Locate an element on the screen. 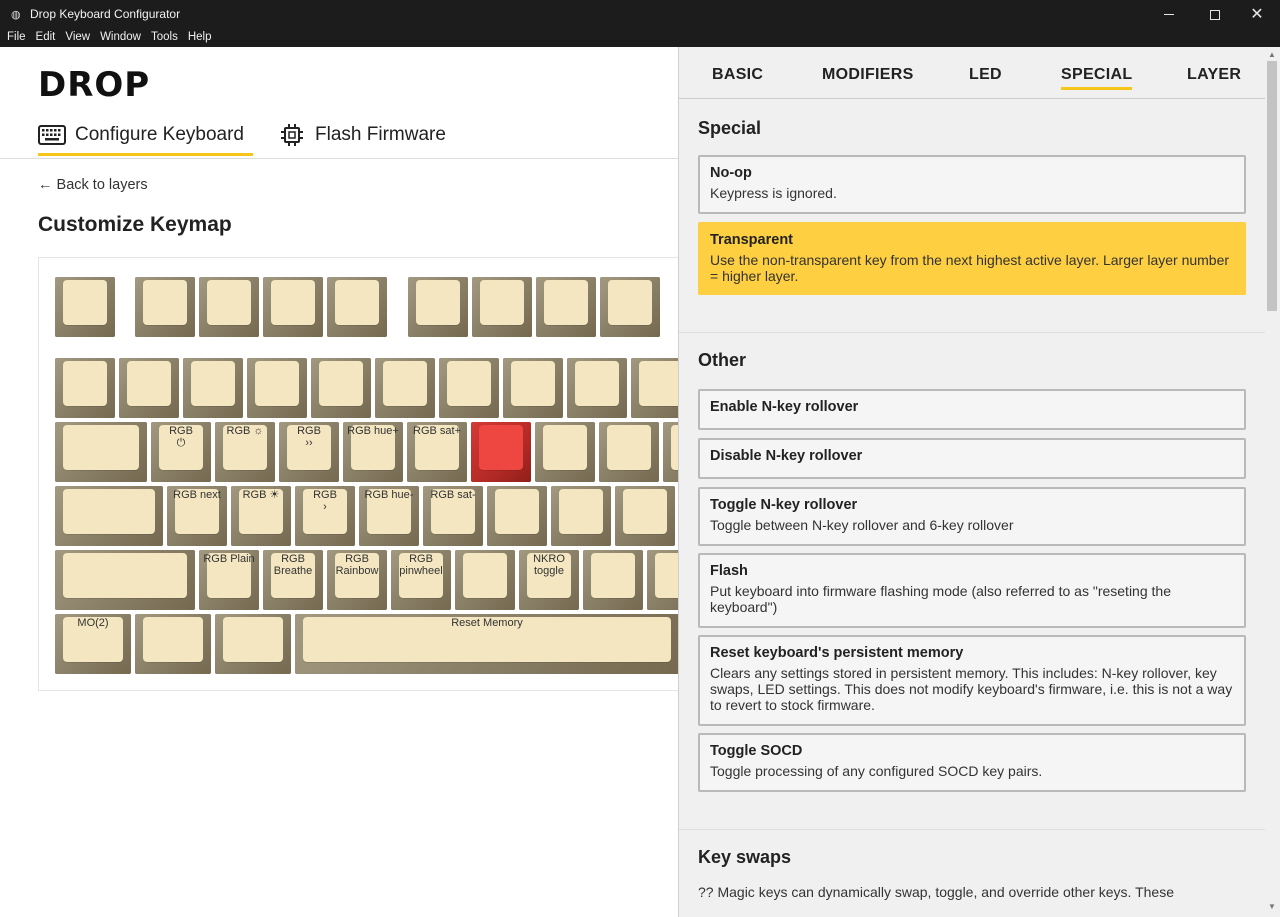 This screenshot has height=917, width=1280. keycode-card-noop: No-op Keypress is ignored. is located at coordinates (972, 184).